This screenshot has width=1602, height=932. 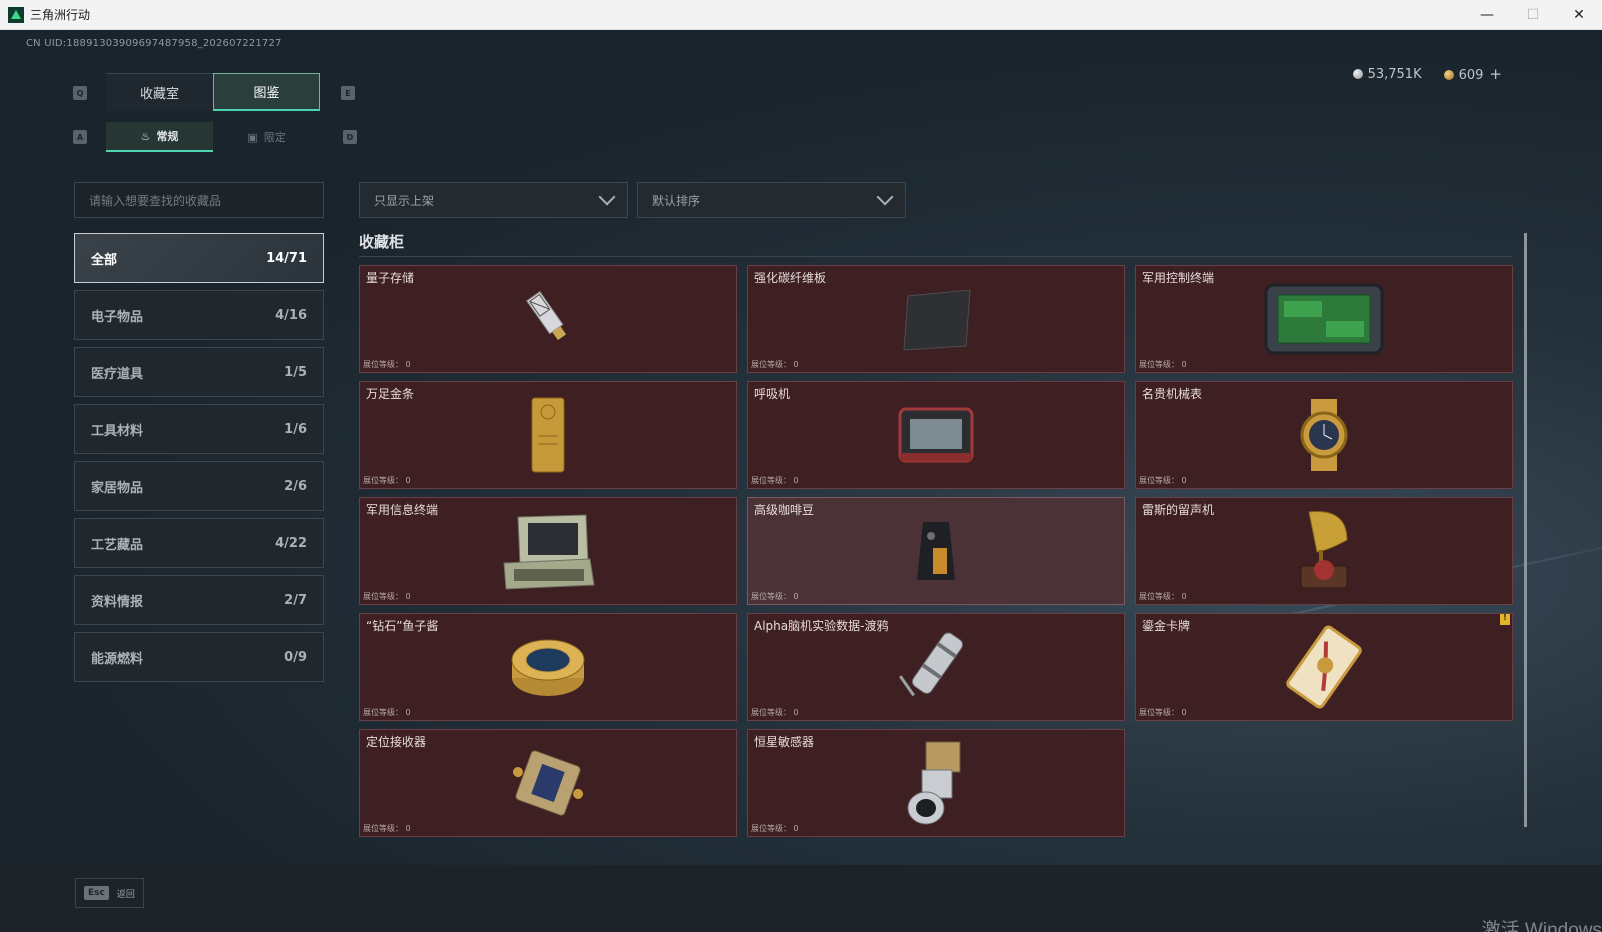 What do you see at coordinates (80, 137) in the screenshot?
I see `key-hint-a: A` at bounding box center [80, 137].